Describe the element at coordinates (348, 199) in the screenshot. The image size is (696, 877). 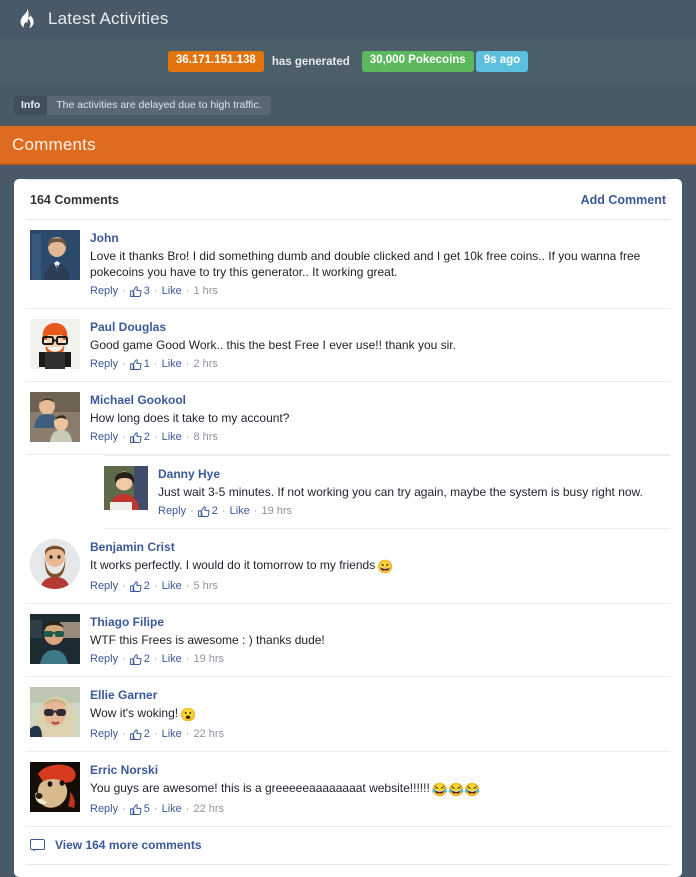
I see `comments-card-header: 164 Comments Add Comment` at that location.